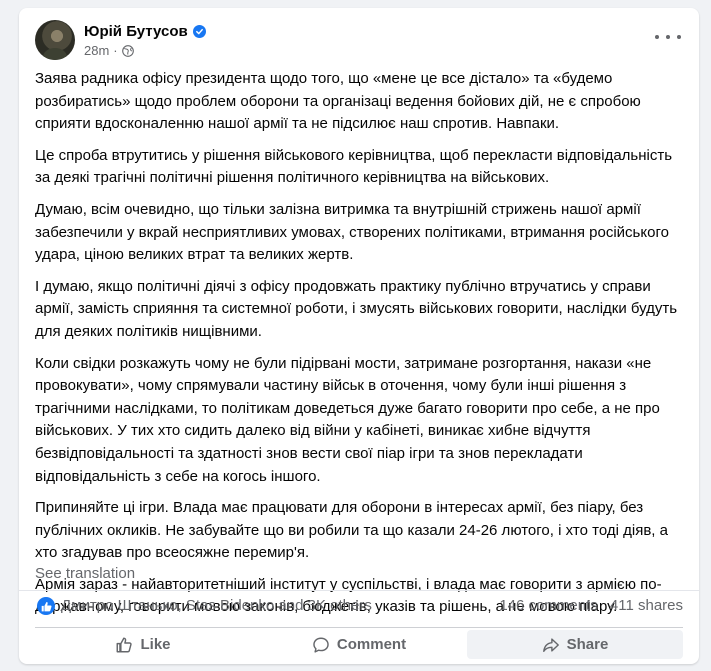 The width and height of the screenshot is (711, 671). What do you see at coordinates (85, 574) in the screenshot?
I see `see-translation-link: See translation` at bounding box center [85, 574].